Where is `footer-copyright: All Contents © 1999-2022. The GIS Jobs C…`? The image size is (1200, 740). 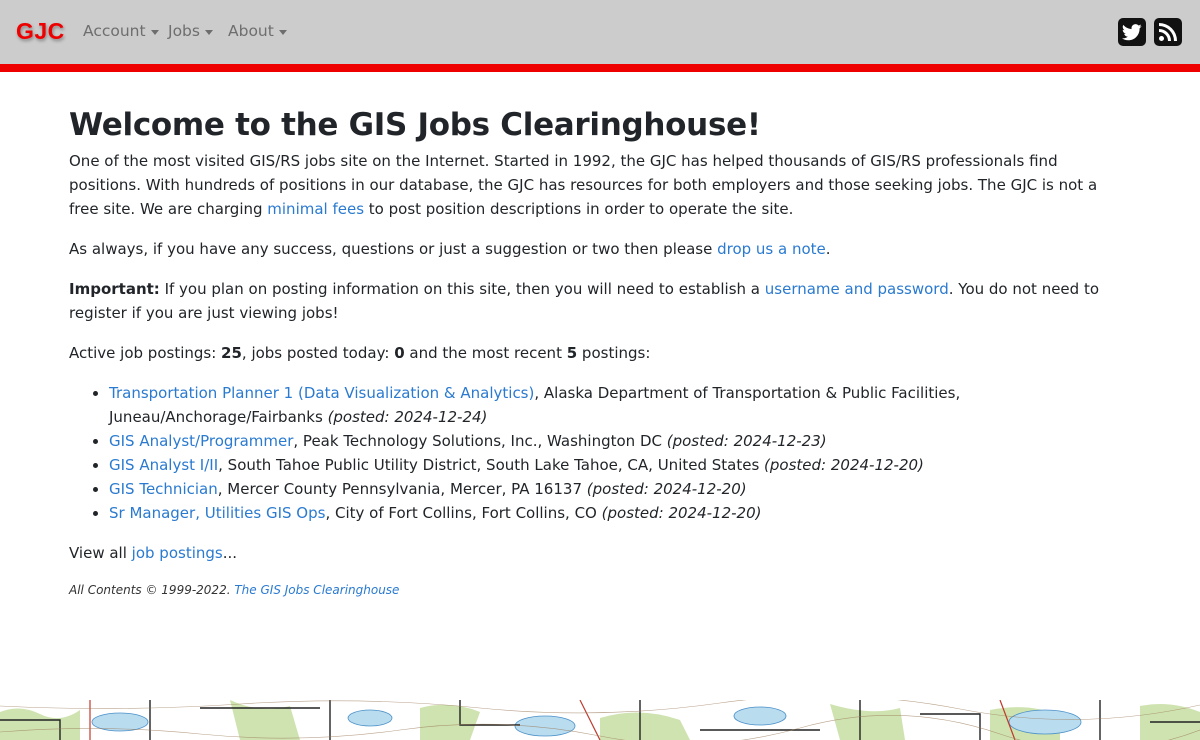 footer-copyright: All Contents © 1999-2022. The GIS Jobs C… is located at coordinates (600, 590).